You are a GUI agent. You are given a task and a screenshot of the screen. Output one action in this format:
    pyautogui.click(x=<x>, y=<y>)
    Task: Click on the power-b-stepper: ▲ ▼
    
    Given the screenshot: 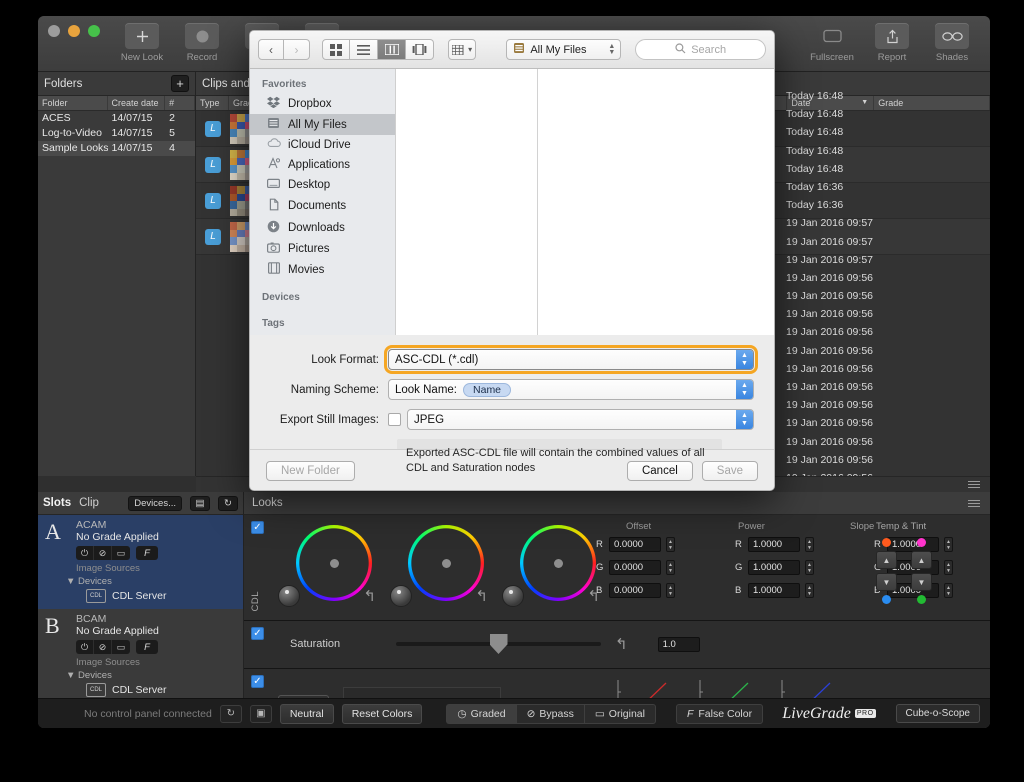 What is the action you would take?
    pyautogui.click(x=809, y=590)
    